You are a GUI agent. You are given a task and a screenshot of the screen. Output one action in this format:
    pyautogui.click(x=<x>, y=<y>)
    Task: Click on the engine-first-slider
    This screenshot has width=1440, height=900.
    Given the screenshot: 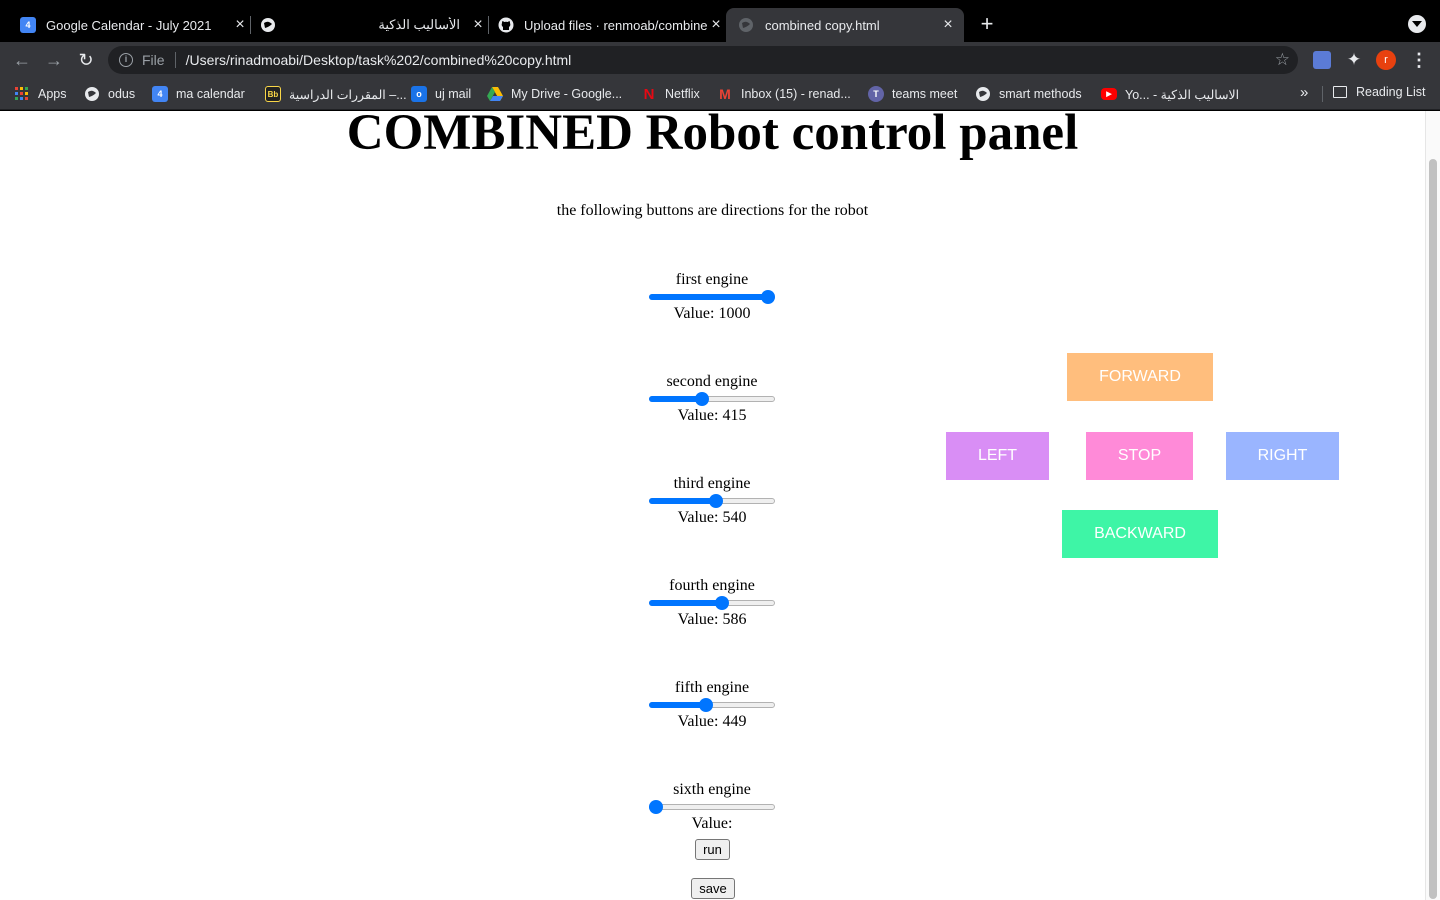 What is the action you would take?
    pyautogui.click(x=712, y=297)
    